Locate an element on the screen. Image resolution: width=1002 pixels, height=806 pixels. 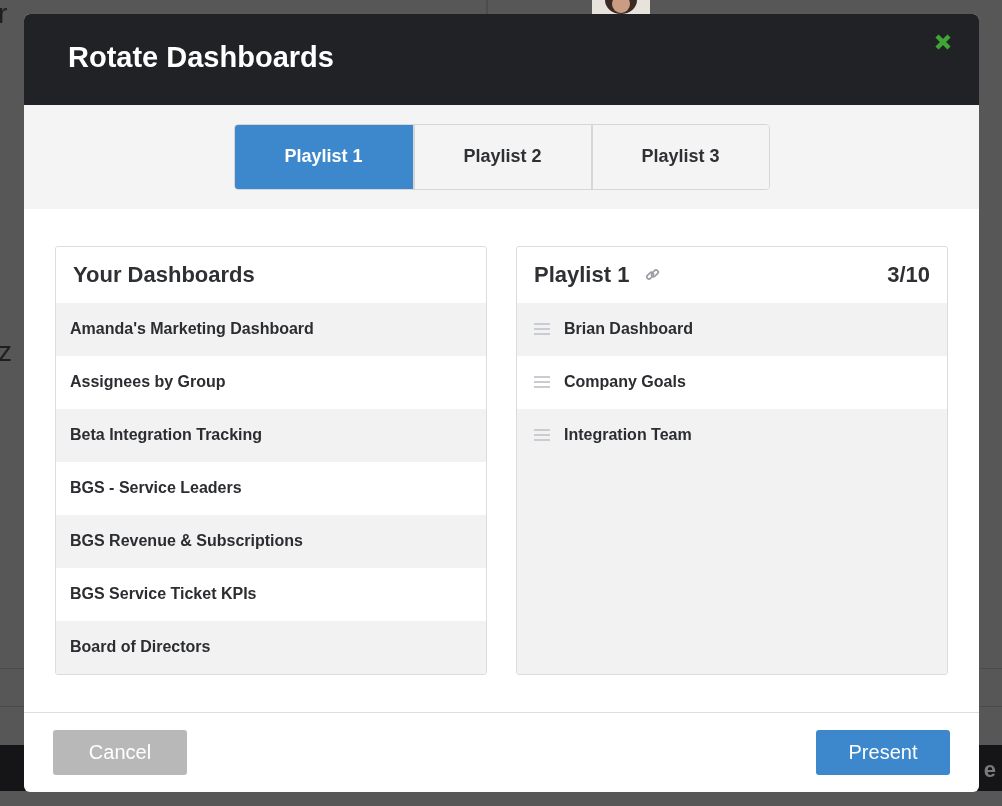
dashboard-item: Board of Directors is located at coordinates (271, 647).